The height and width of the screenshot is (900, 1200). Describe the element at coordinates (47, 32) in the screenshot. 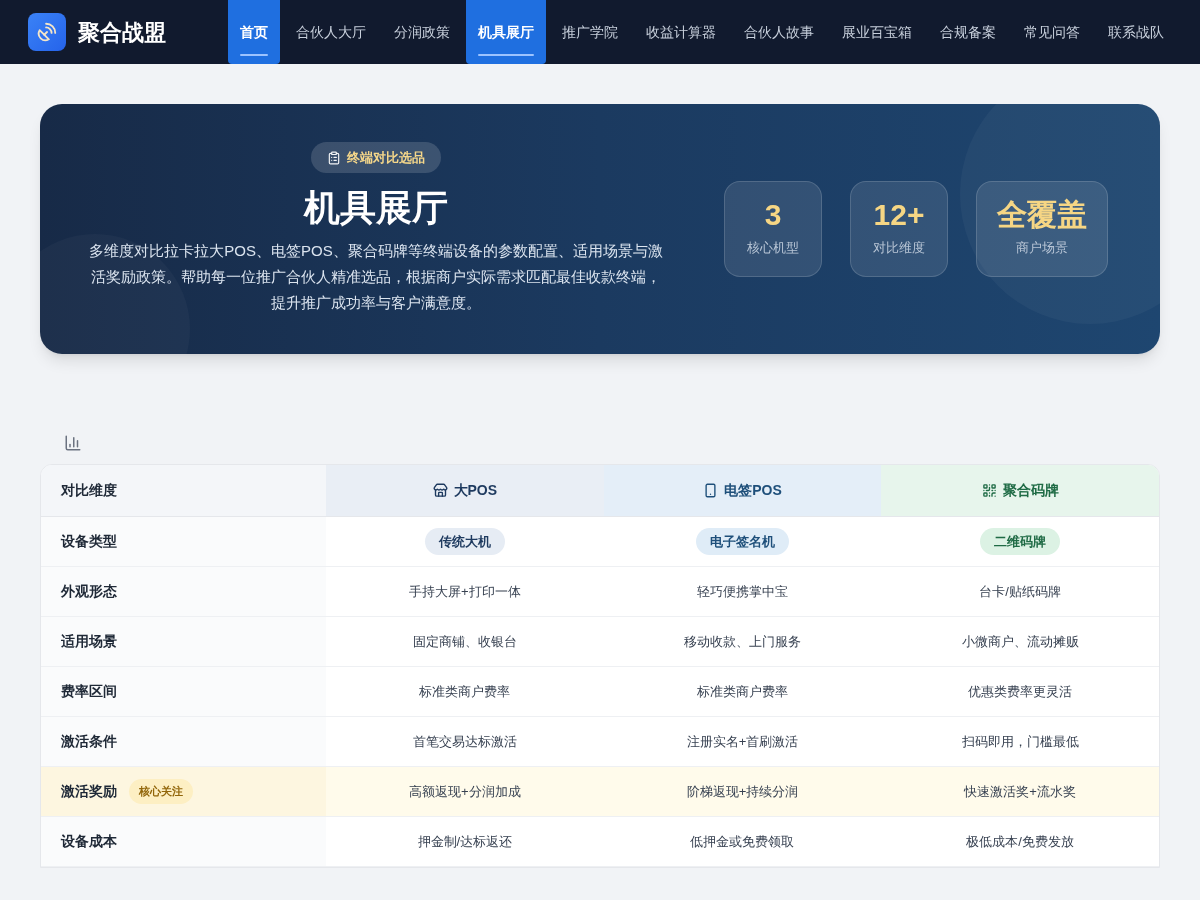

I see `satellite-dish-icon` at that location.